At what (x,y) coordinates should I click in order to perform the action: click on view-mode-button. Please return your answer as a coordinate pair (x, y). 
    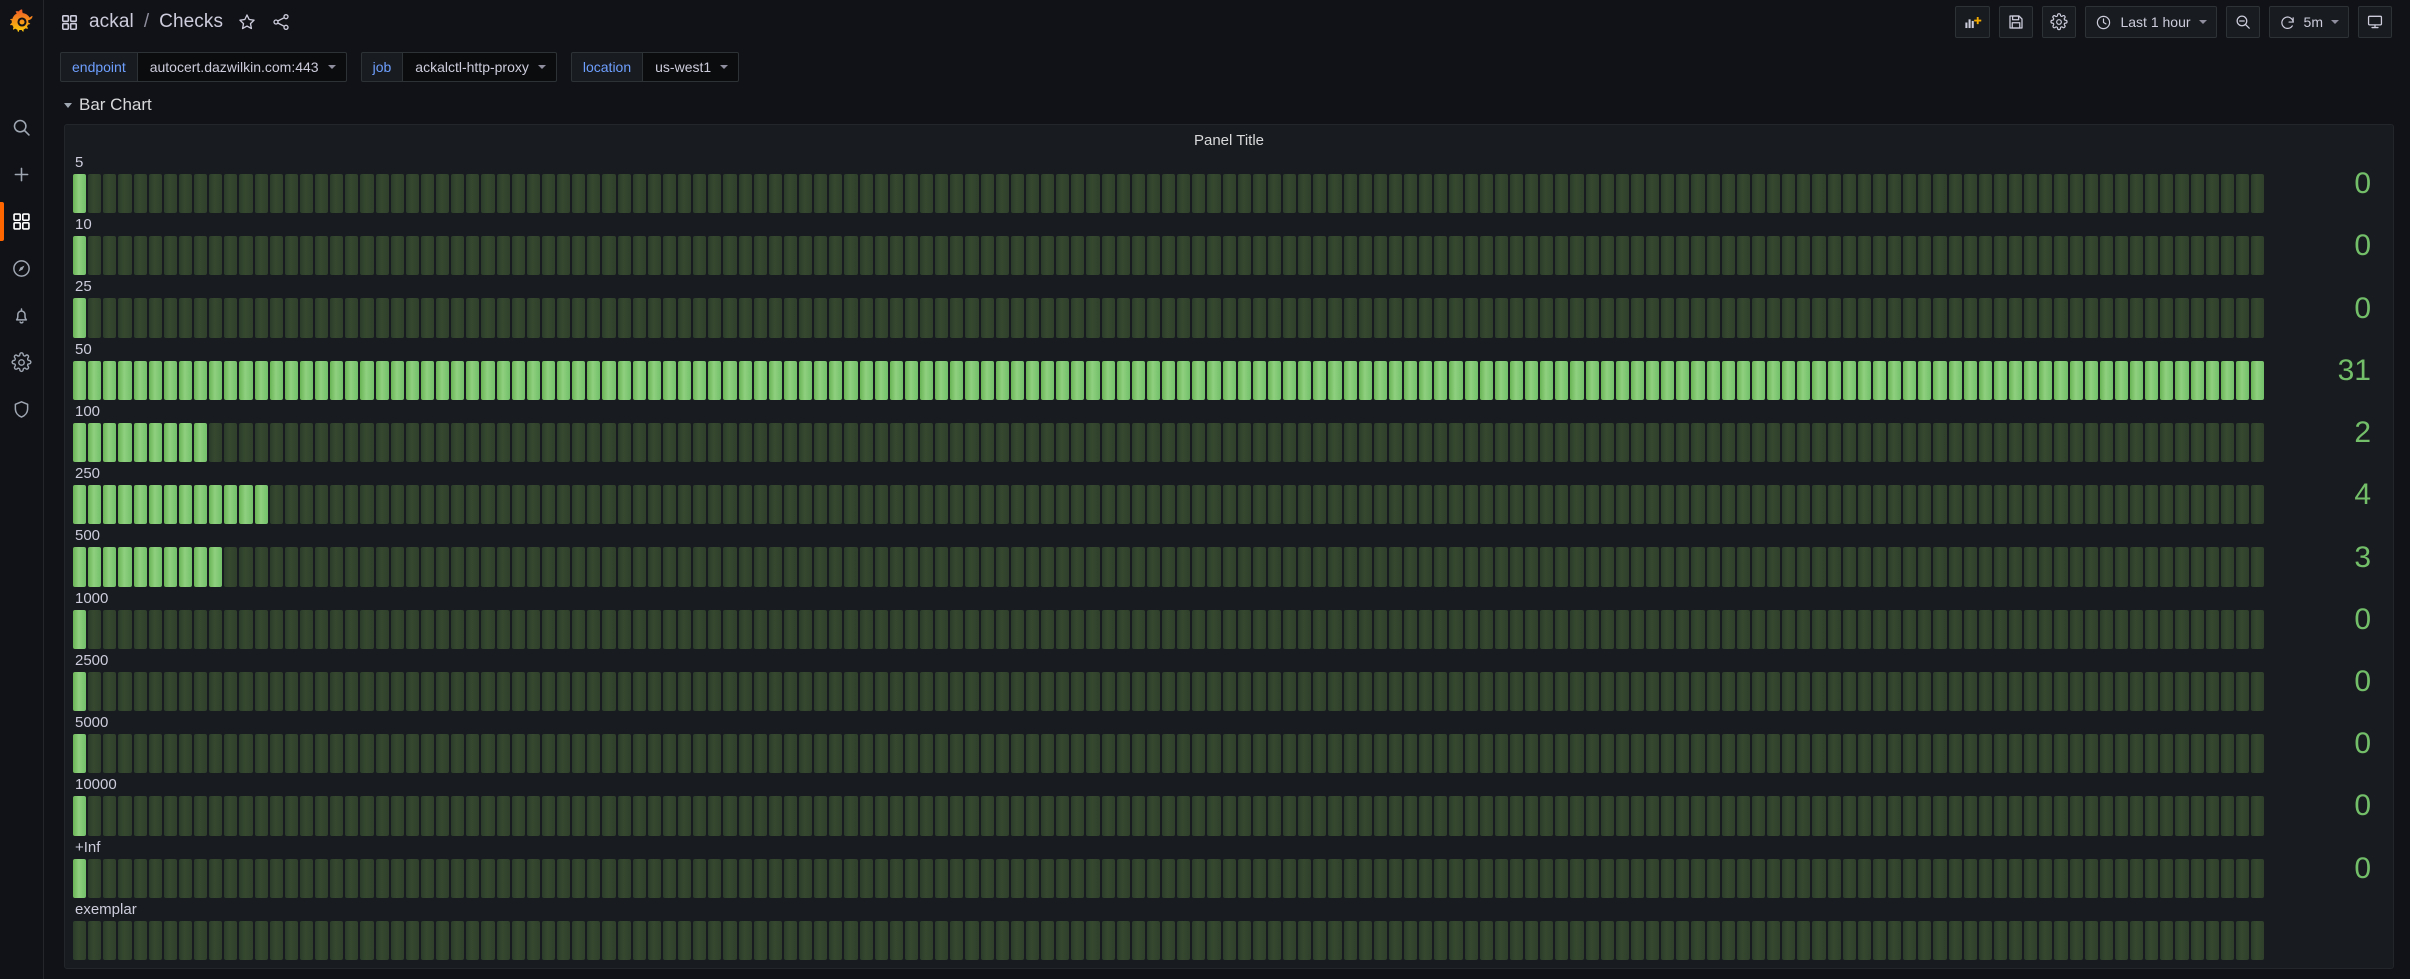
    Looking at the image, I should click on (2375, 22).